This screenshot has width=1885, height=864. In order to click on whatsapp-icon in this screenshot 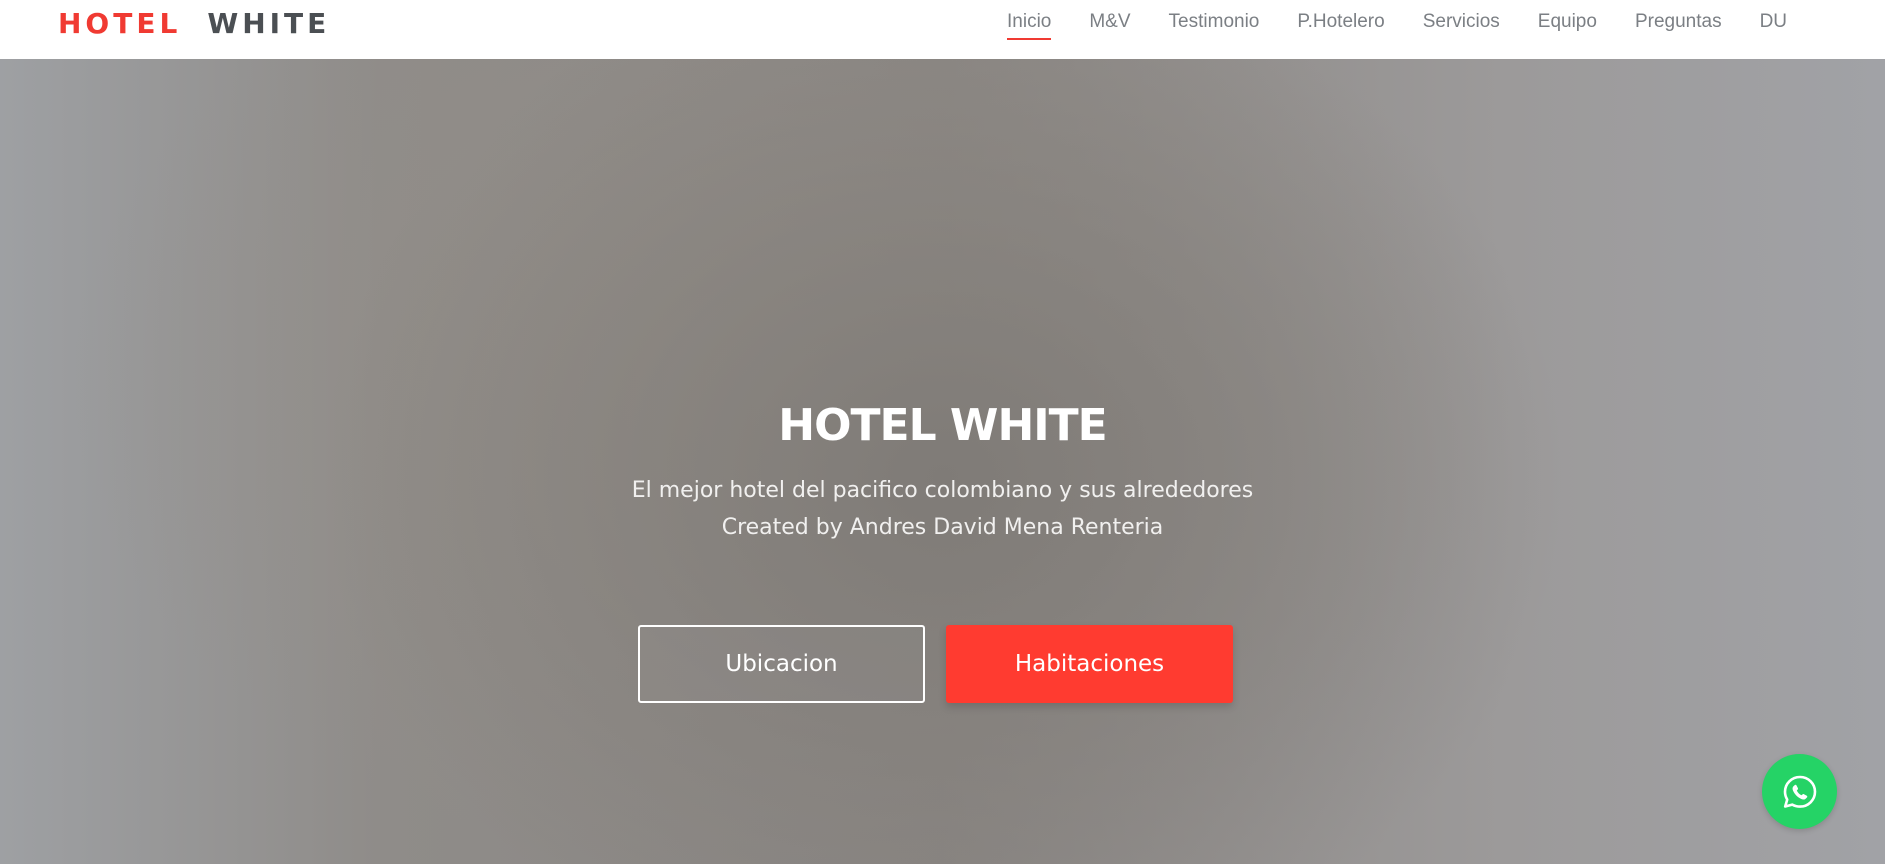, I will do `click(1799, 791)`.